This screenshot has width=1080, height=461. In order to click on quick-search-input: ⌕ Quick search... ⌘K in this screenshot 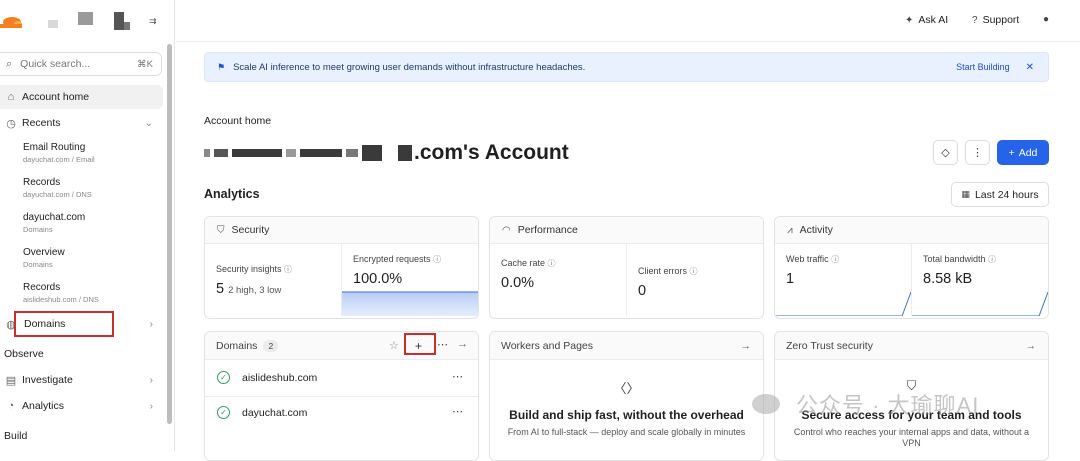, I will do `click(81, 64)`.